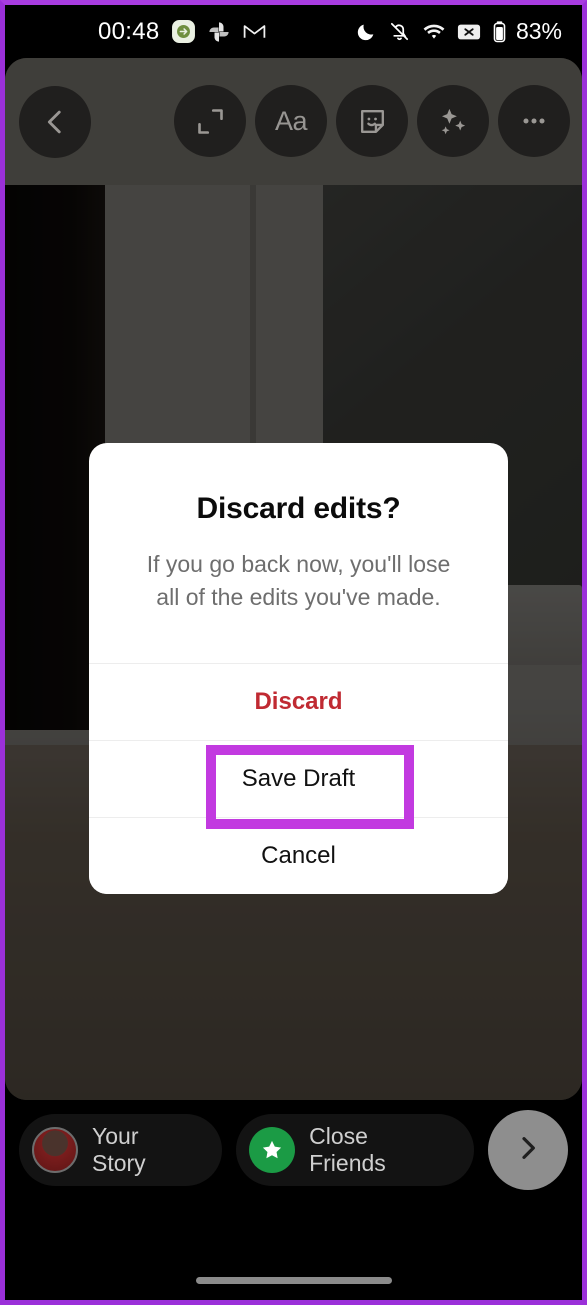 This screenshot has width=587, height=1305. I want to click on next-button, so click(528, 1150).